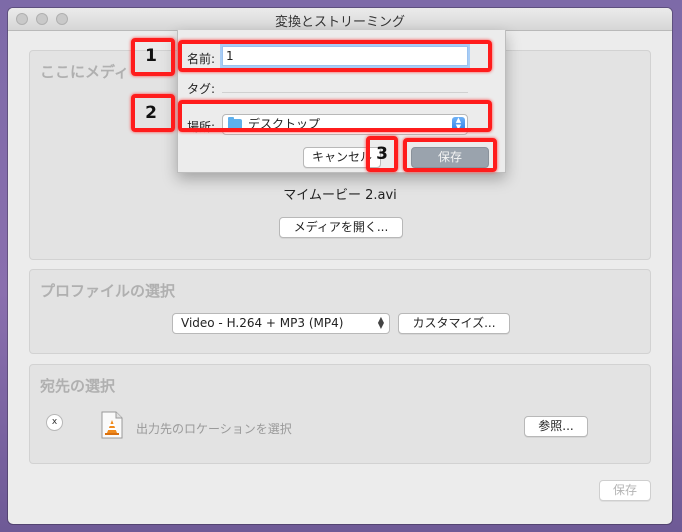 This screenshot has height=532, width=682. I want to click on save-button: 保存, so click(625, 490).